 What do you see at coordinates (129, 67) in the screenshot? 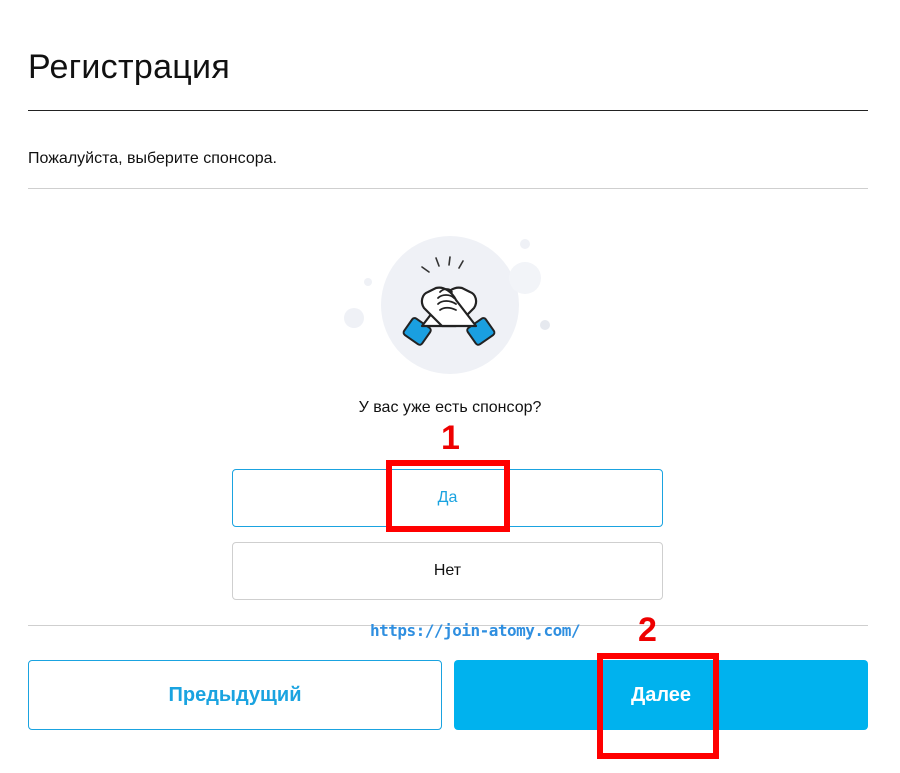
I see `page-title: Регистрация` at bounding box center [129, 67].